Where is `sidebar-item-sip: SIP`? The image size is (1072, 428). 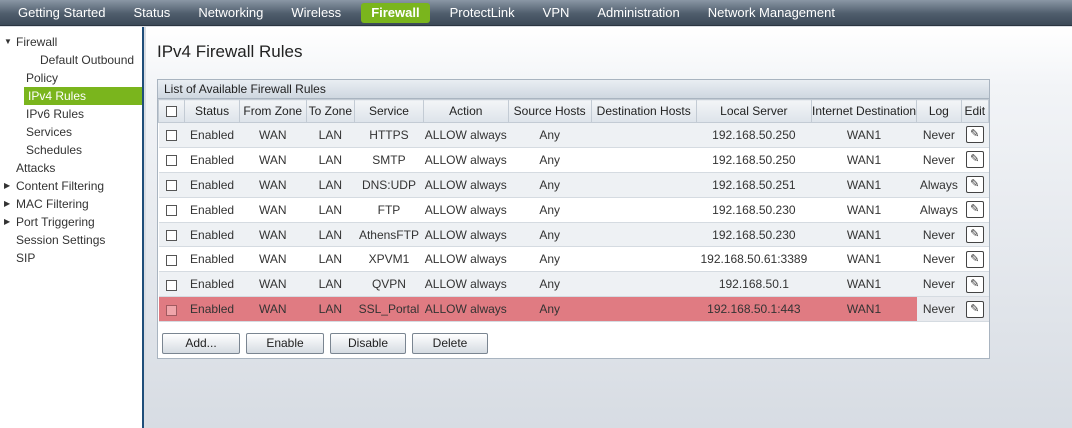
sidebar-item-sip: SIP is located at coordinates (71, 258).